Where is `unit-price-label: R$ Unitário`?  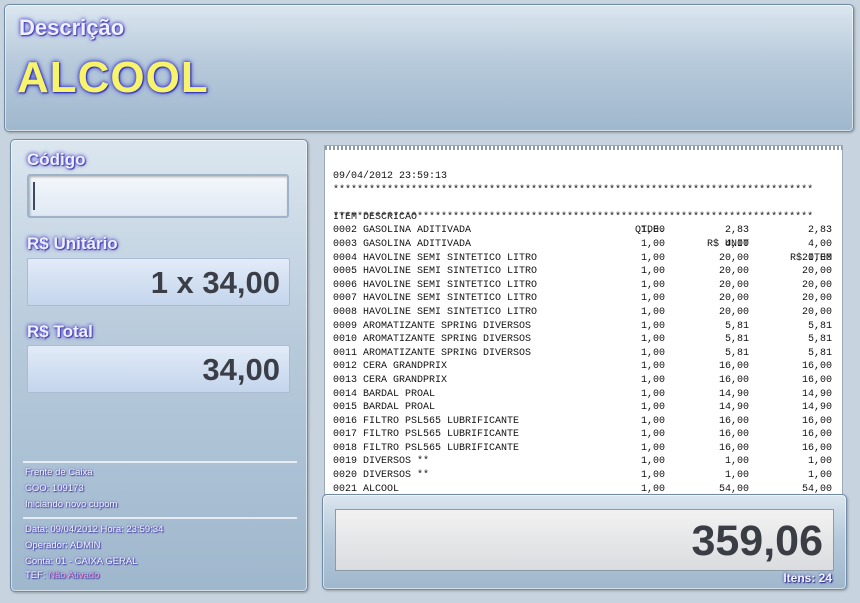
unit-price-label: R$ Unitário is located at coordinates (72, 243).